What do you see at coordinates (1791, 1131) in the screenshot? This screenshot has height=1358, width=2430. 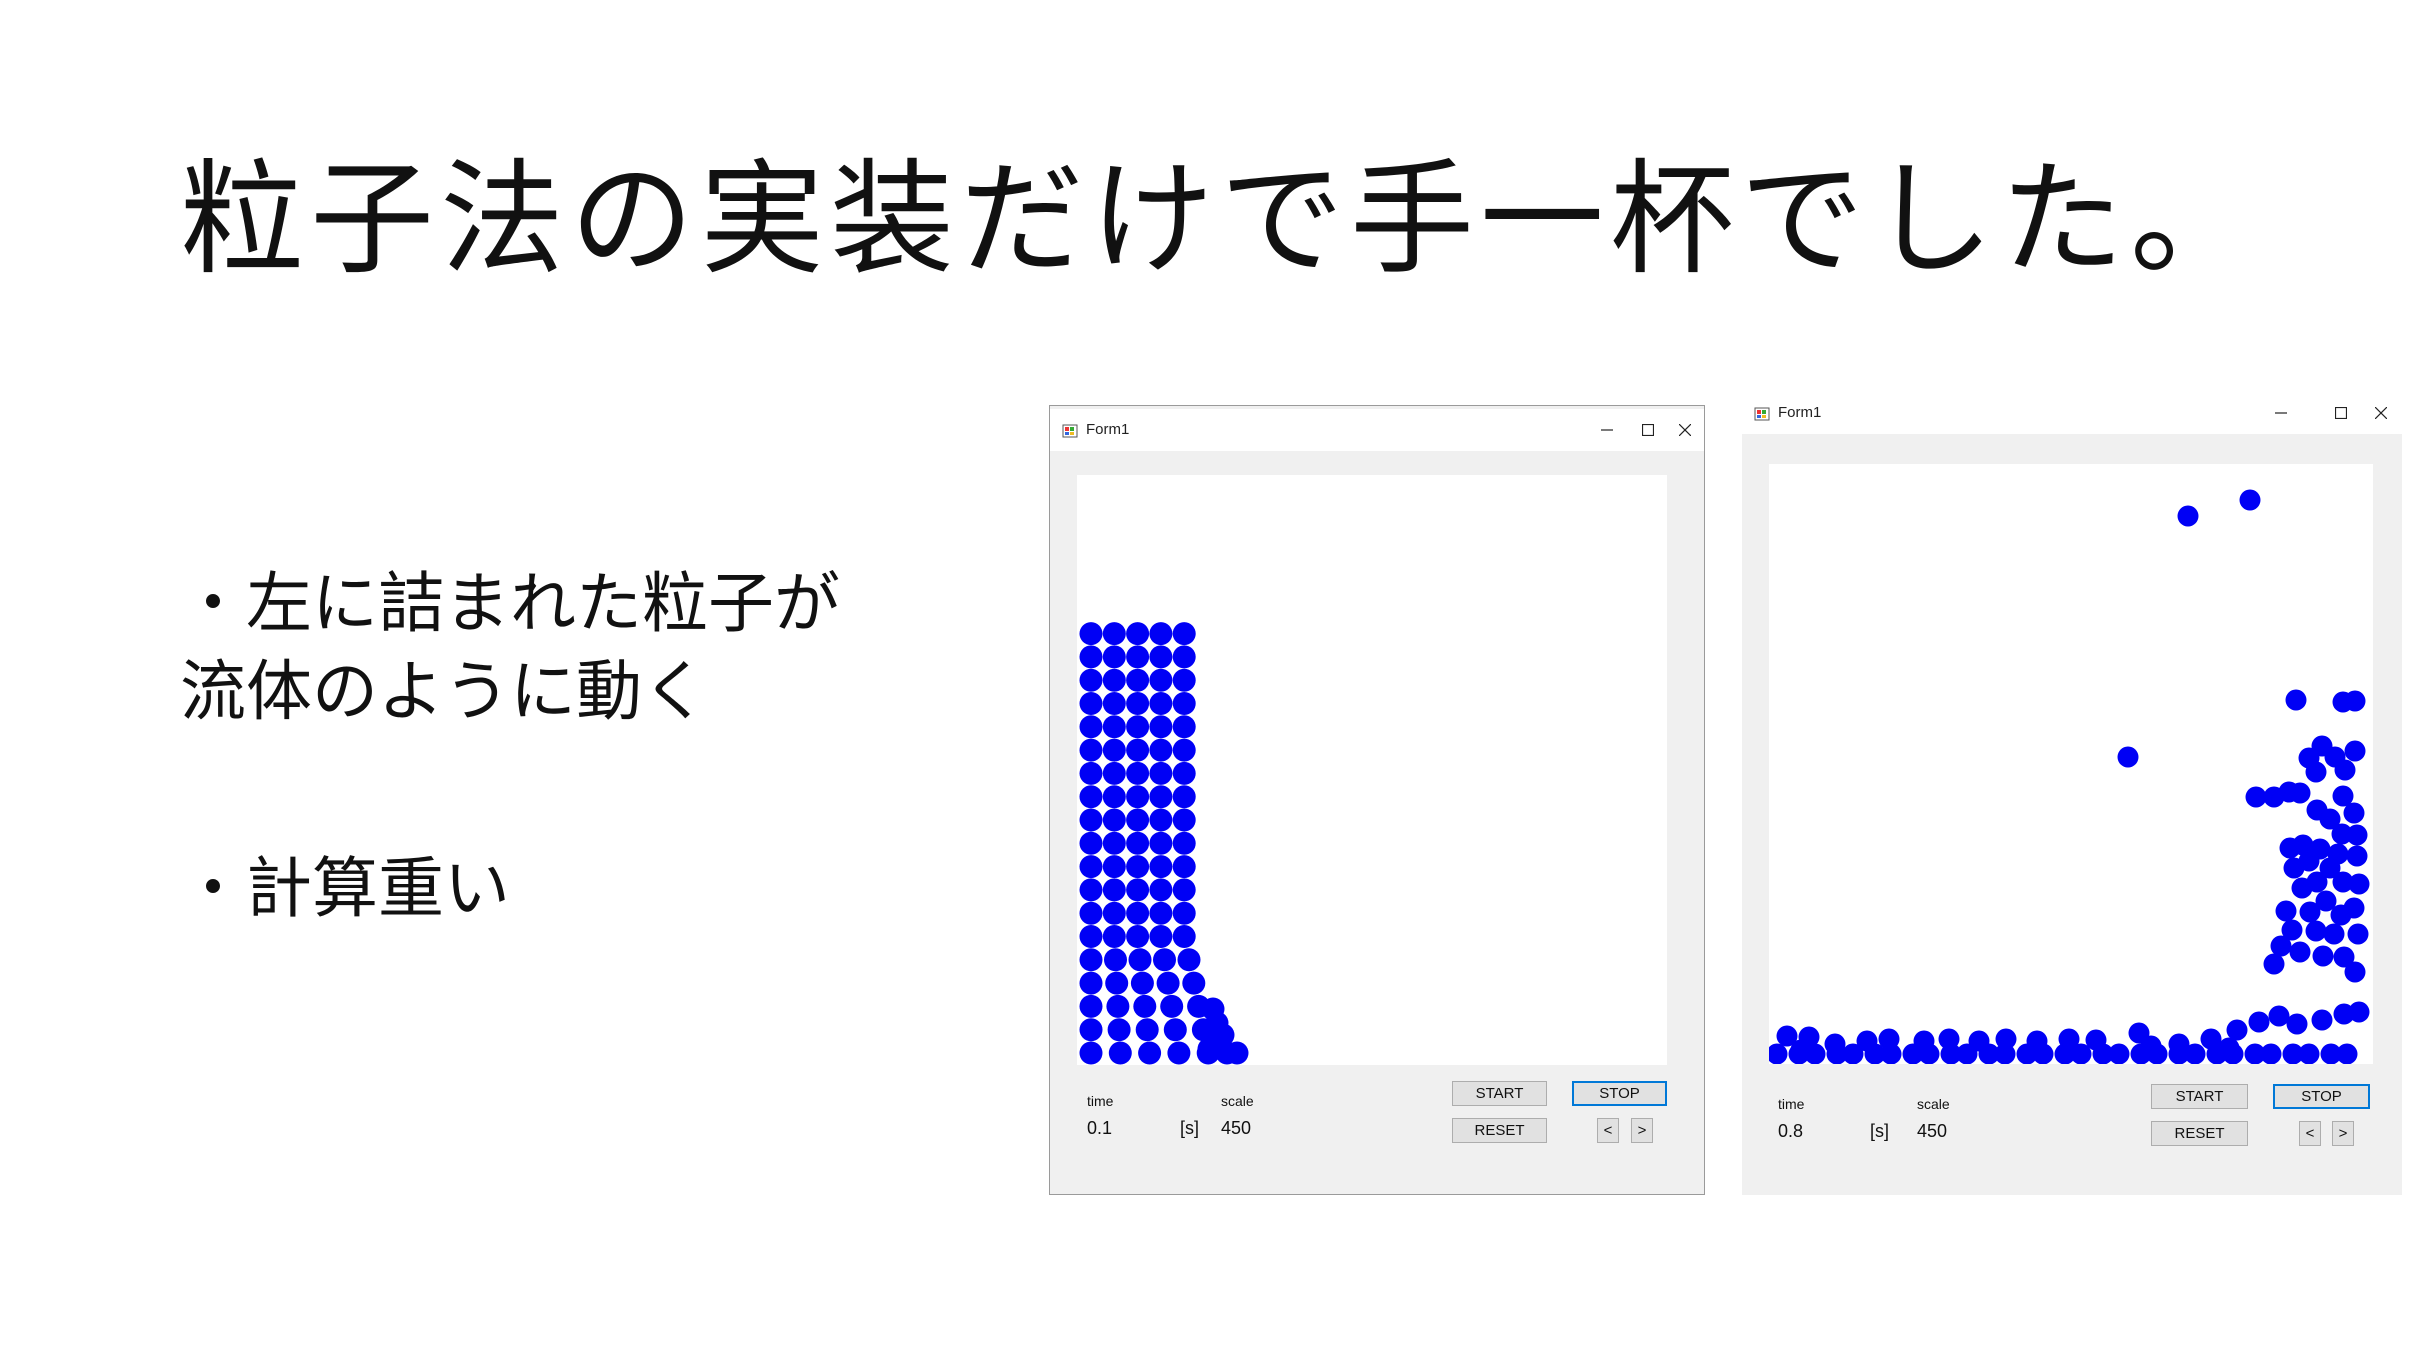 I see `time-value: 0.8` at bounding box center [1791, 1131].